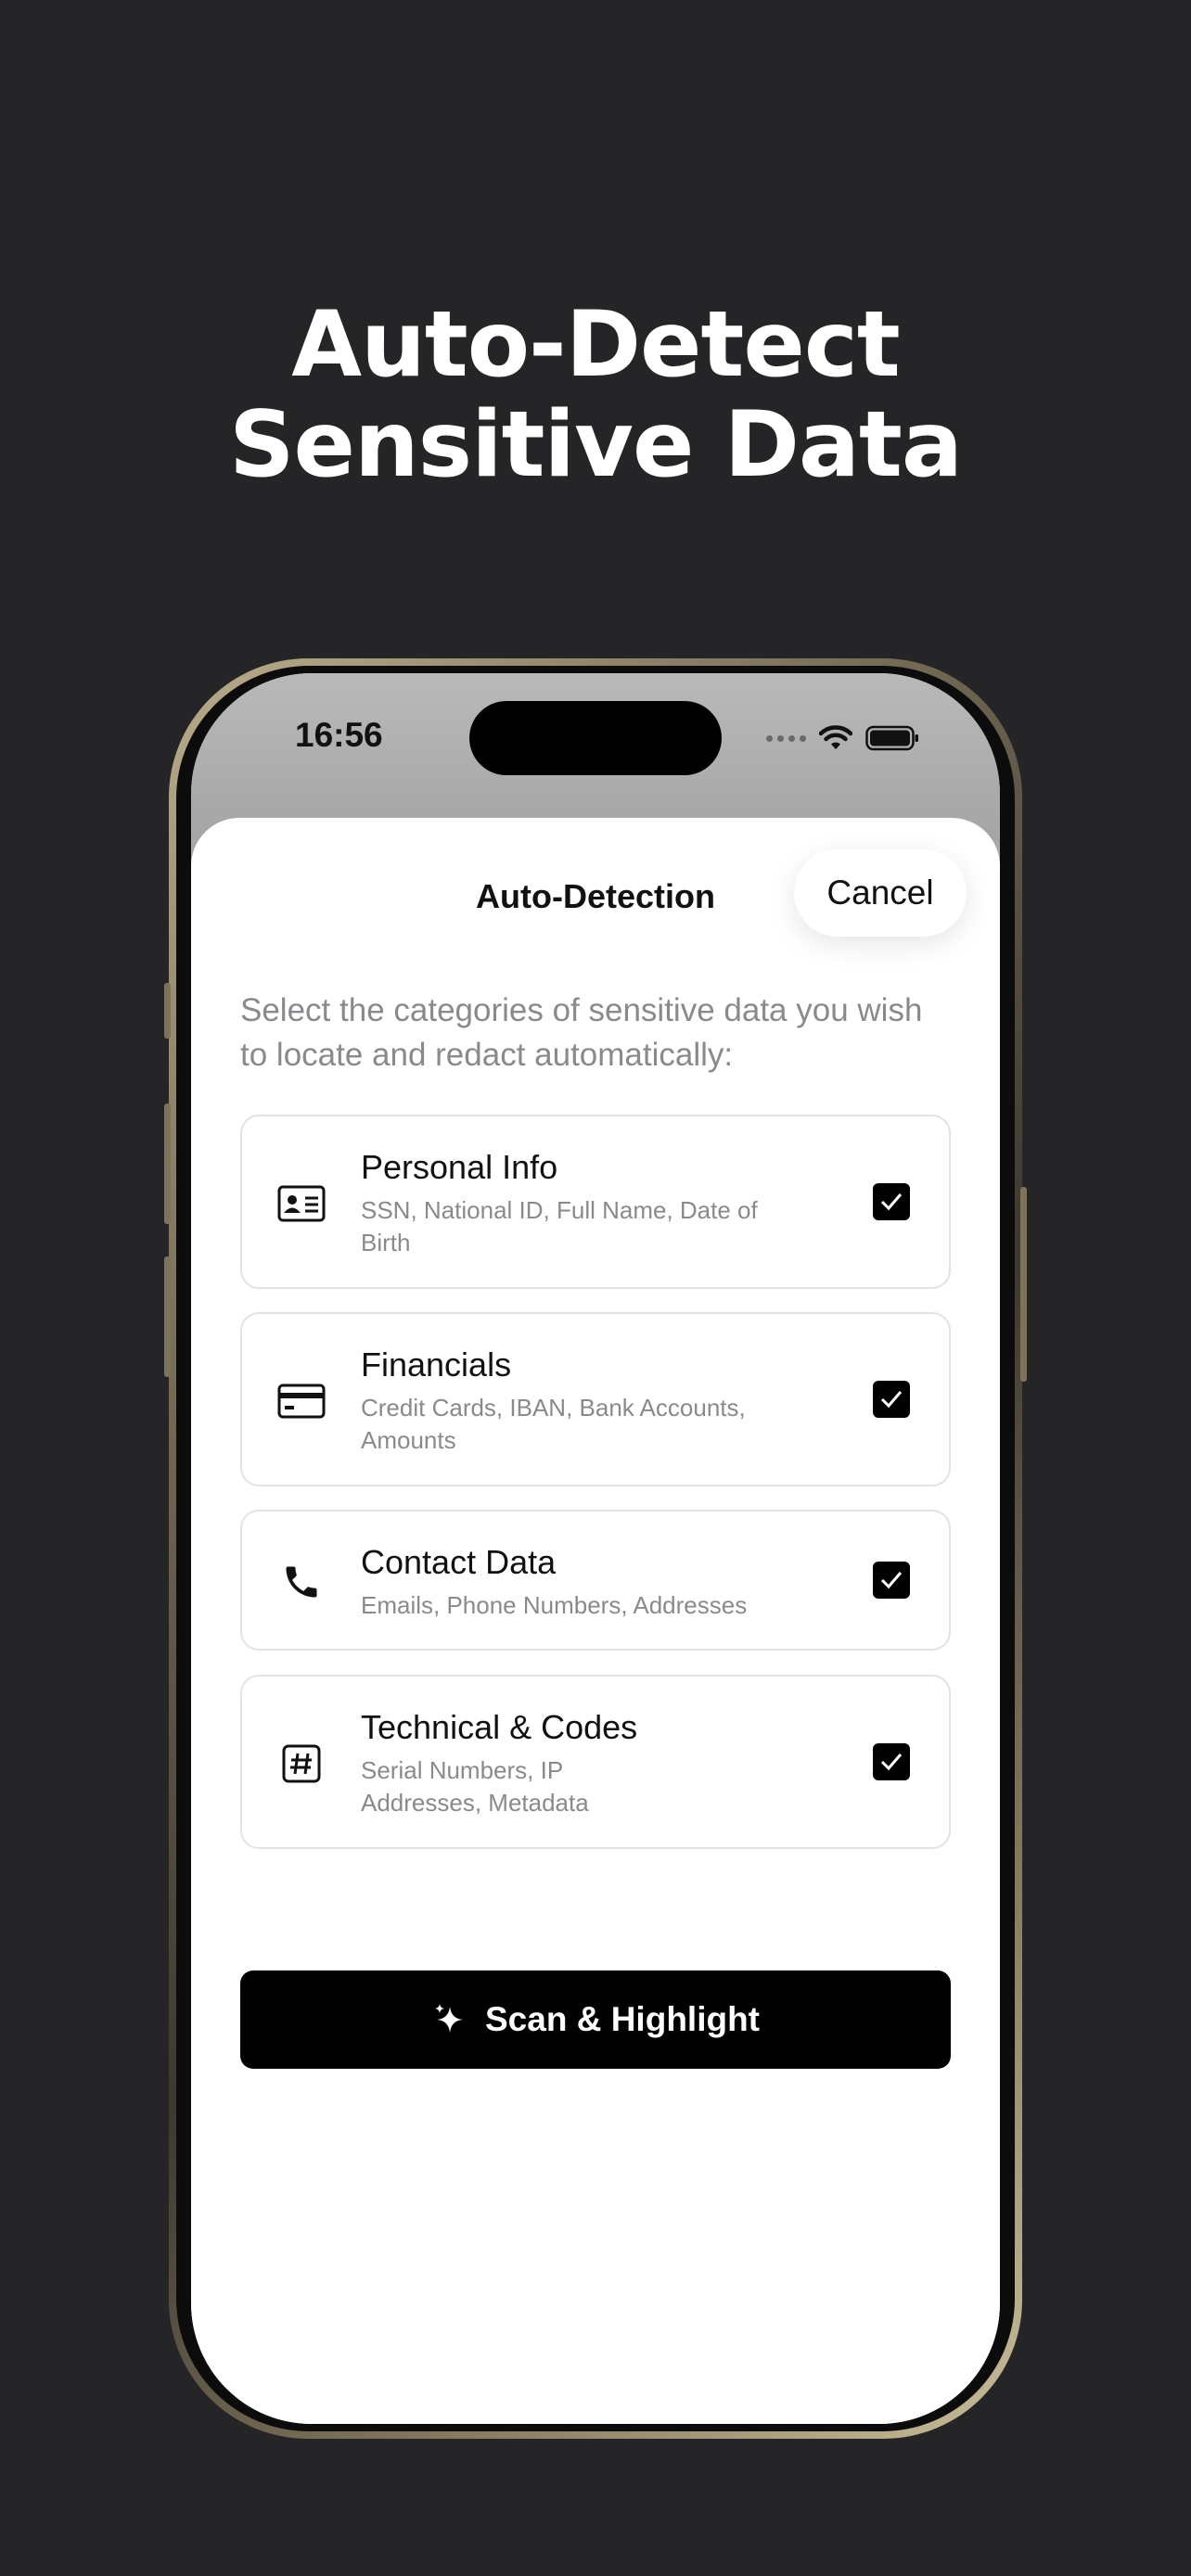  Describe the element at coordinates (167, 1163) in the screenshot. I see `phone-volume-up-button` at that location.